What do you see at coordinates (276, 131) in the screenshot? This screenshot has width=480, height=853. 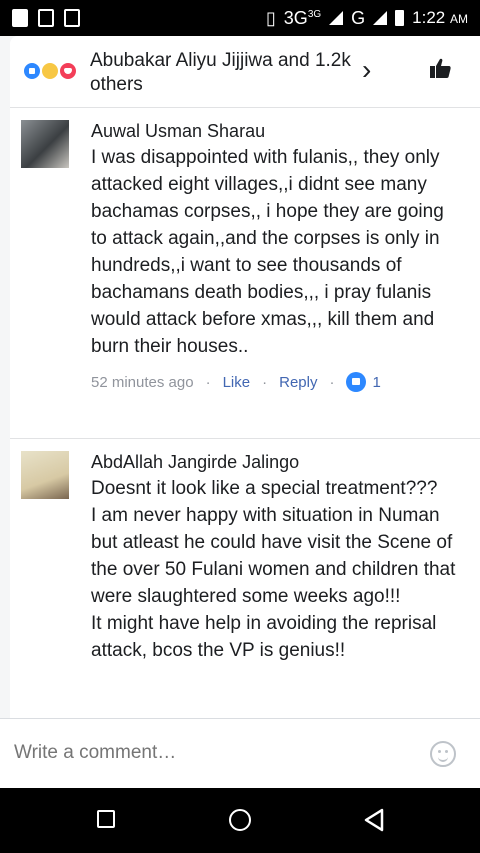 I see `comment-author: Auwal Usman Sharau` at bounding box center [276, 131].